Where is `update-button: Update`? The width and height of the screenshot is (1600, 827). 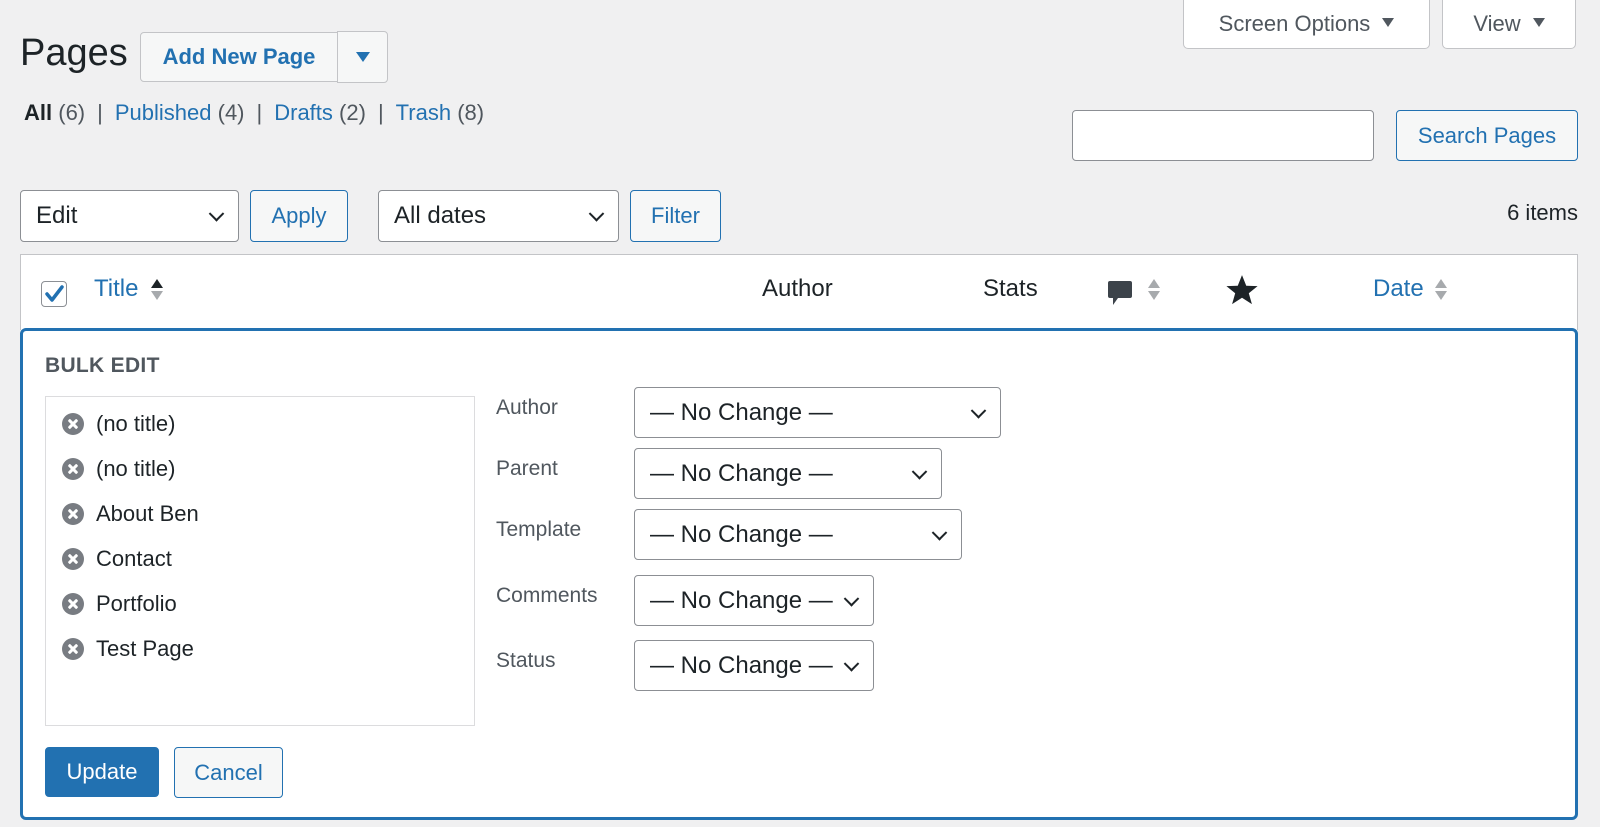 update-button: Update is located at coordinates (102, 772).